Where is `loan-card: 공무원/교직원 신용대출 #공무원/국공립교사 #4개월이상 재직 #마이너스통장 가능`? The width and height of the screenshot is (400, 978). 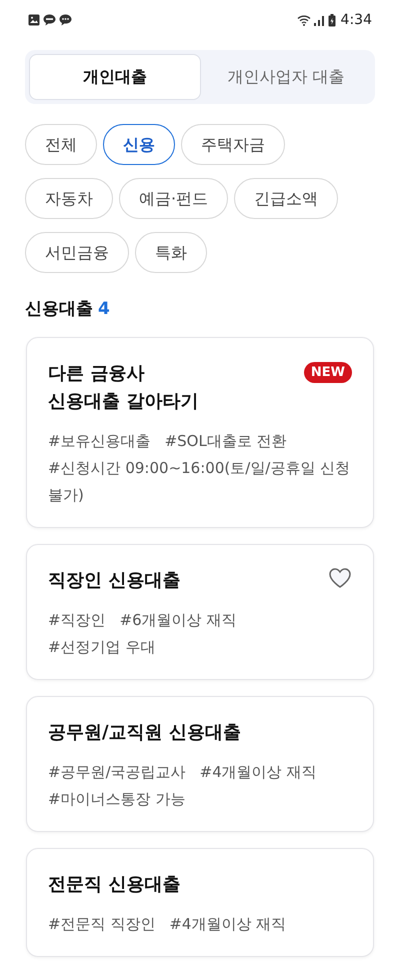 loan-card: 공무원/교직원 신용대출 #공무원/국공립교사 #4개월이상 재직 #마이너스통장 가능 is located at coordinates (200, 764).